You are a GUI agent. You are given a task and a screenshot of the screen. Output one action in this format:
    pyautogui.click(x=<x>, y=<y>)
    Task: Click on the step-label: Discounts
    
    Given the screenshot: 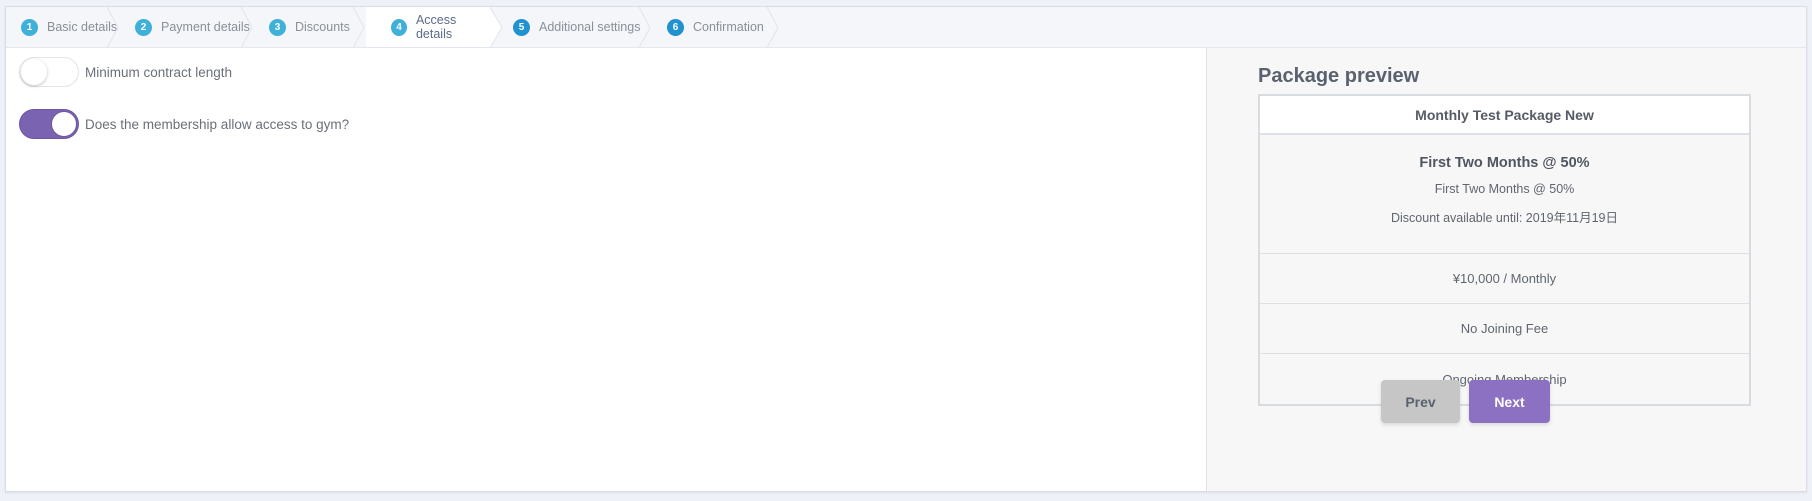 What is the action you would take?
    pyautogui.click(x=322, y=27)
    